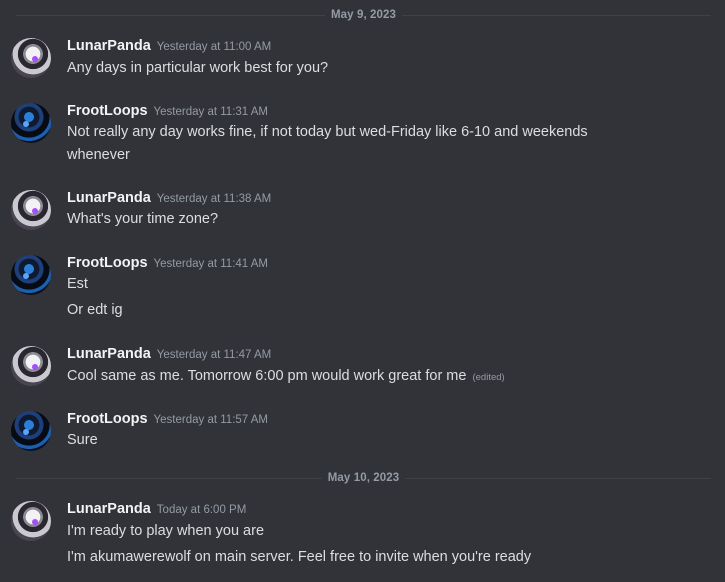  What do you see at coordinates (202, 510) in the screenshot?
I see `timestamp: Today at 6:00 PM` at bounding box center [202, 510].